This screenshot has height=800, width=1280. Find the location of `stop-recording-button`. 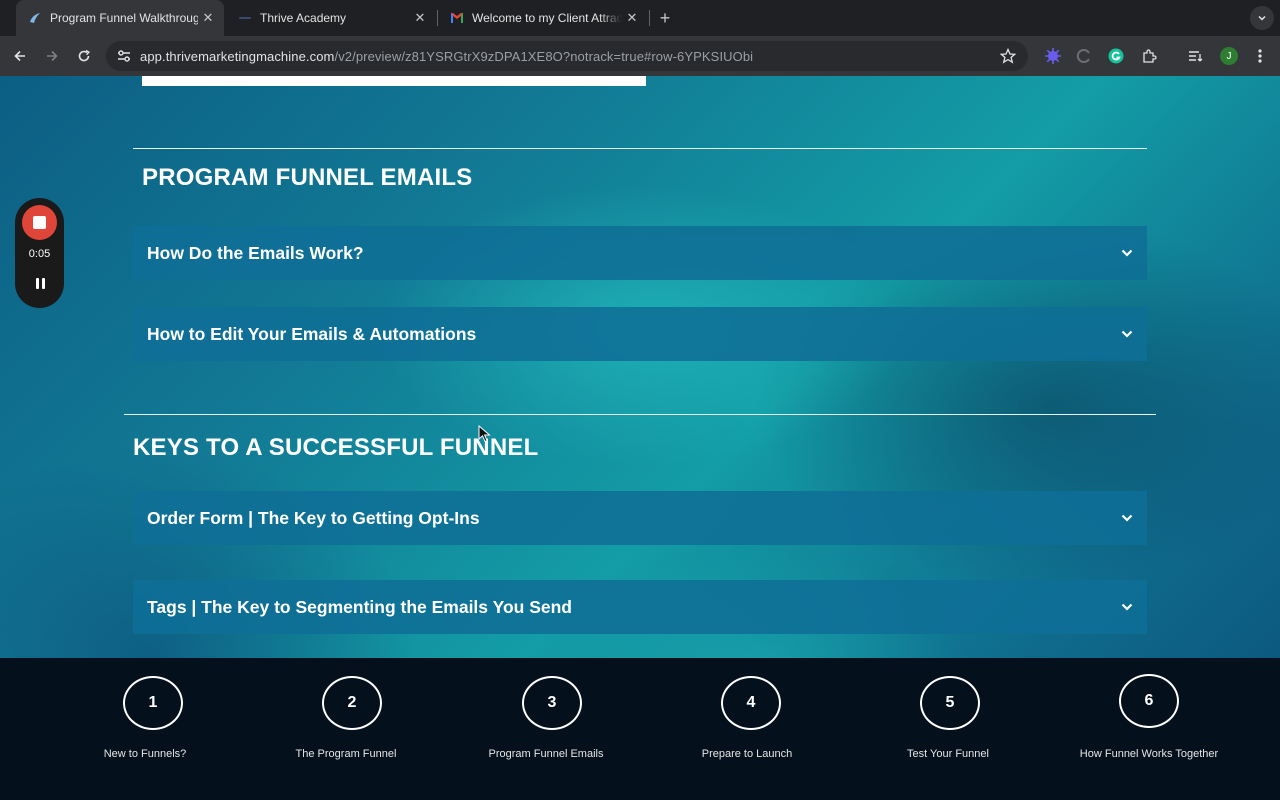

stop-recording-button is located at coordinates (39, 222).